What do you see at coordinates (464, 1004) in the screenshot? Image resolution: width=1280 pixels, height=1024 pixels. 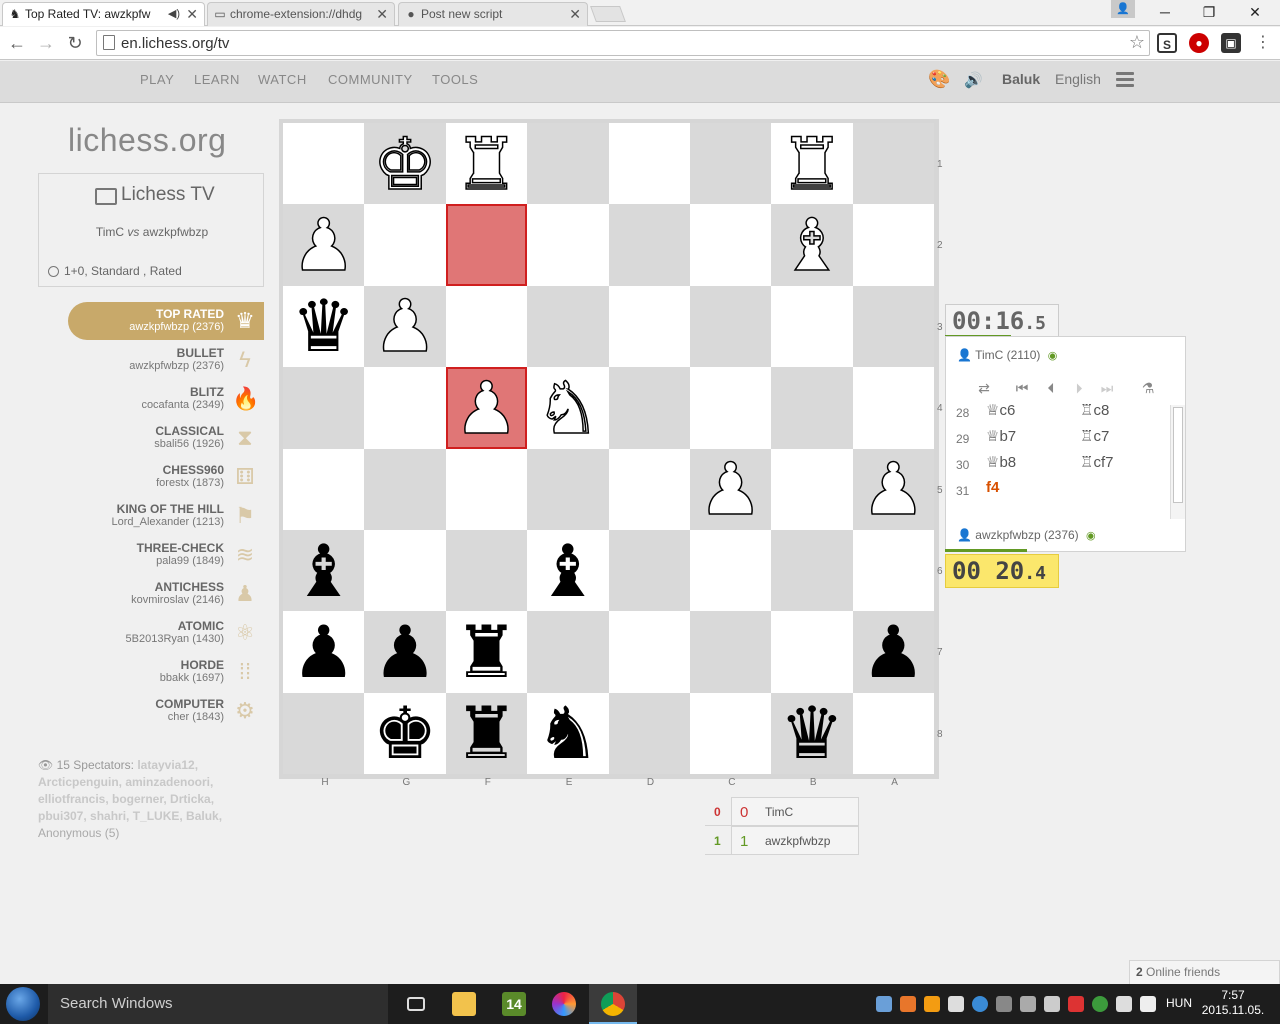 I see `taskbar-explorer` at bounding box center [464, 1004].